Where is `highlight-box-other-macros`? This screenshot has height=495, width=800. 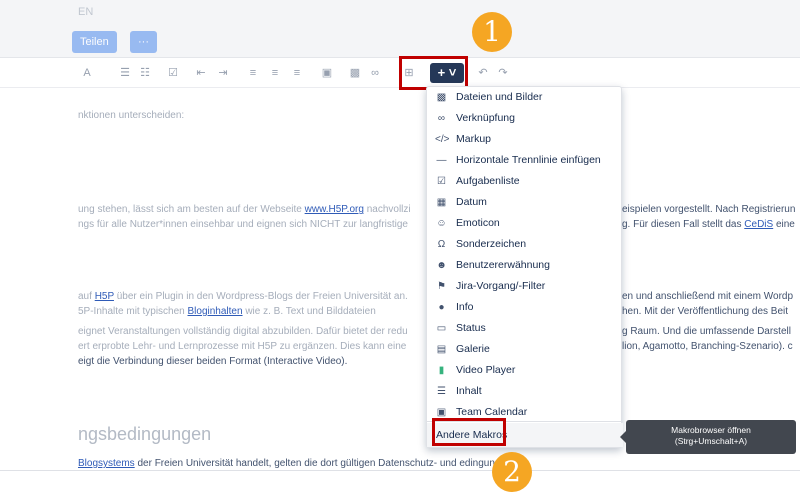 highlight-box-other-macros is located at coordinates (469, 432).